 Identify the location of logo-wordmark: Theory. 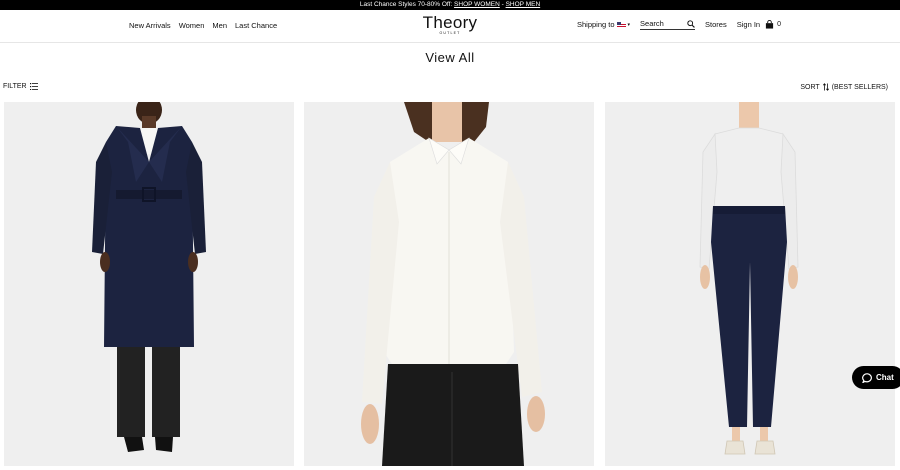
(450, 22).